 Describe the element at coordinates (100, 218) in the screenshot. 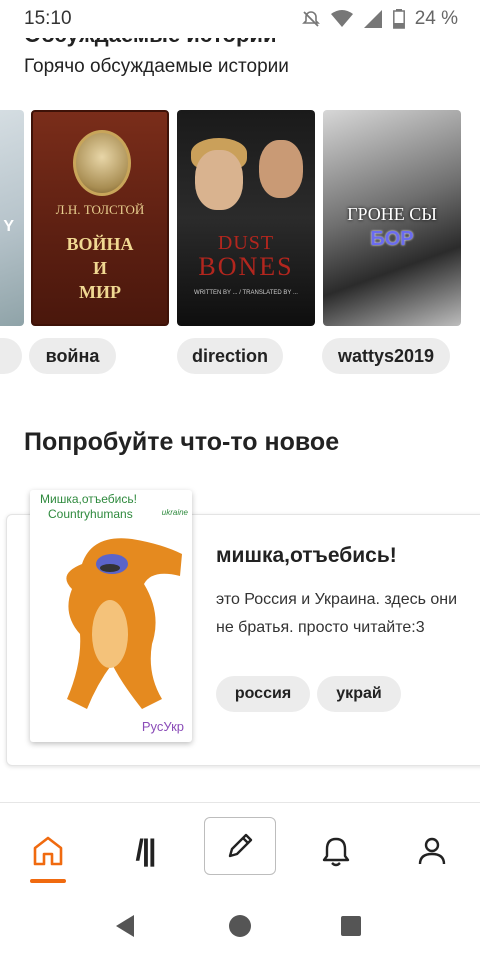

I see `book-cover: Л.Н. ТОЛСТОЙ ВОЙНА И МИР` at that location.